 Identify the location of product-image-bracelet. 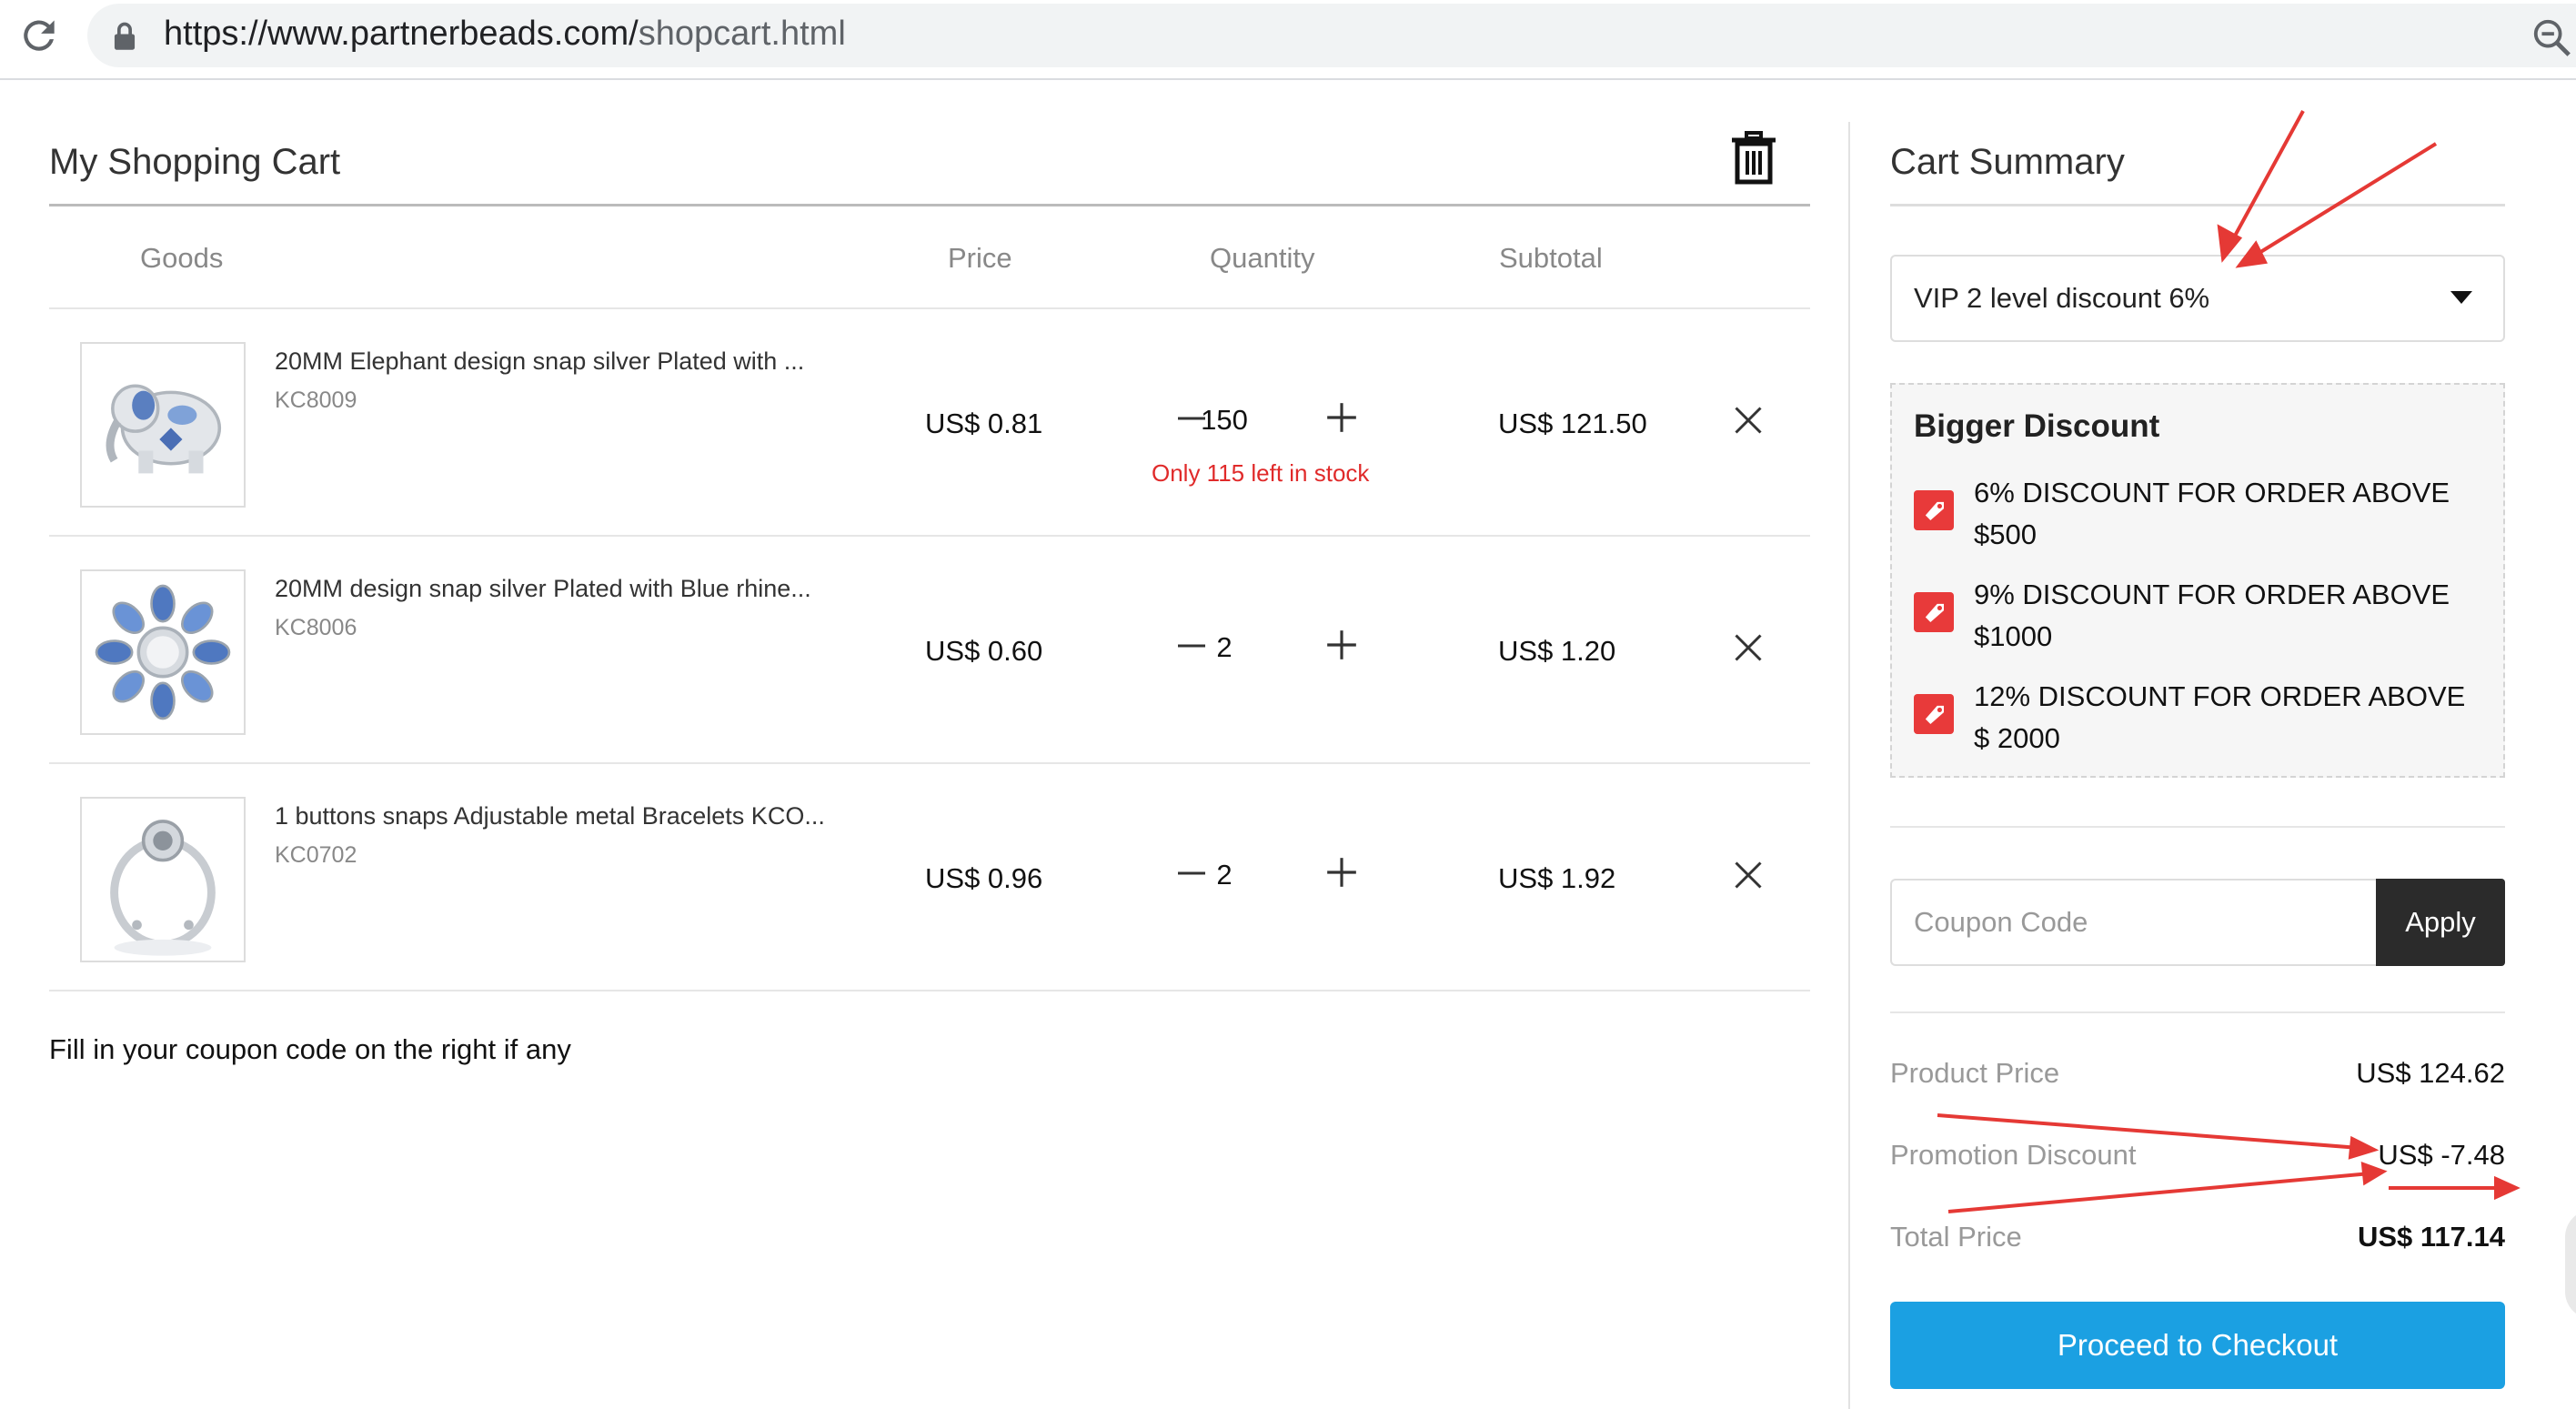
(163, 879).